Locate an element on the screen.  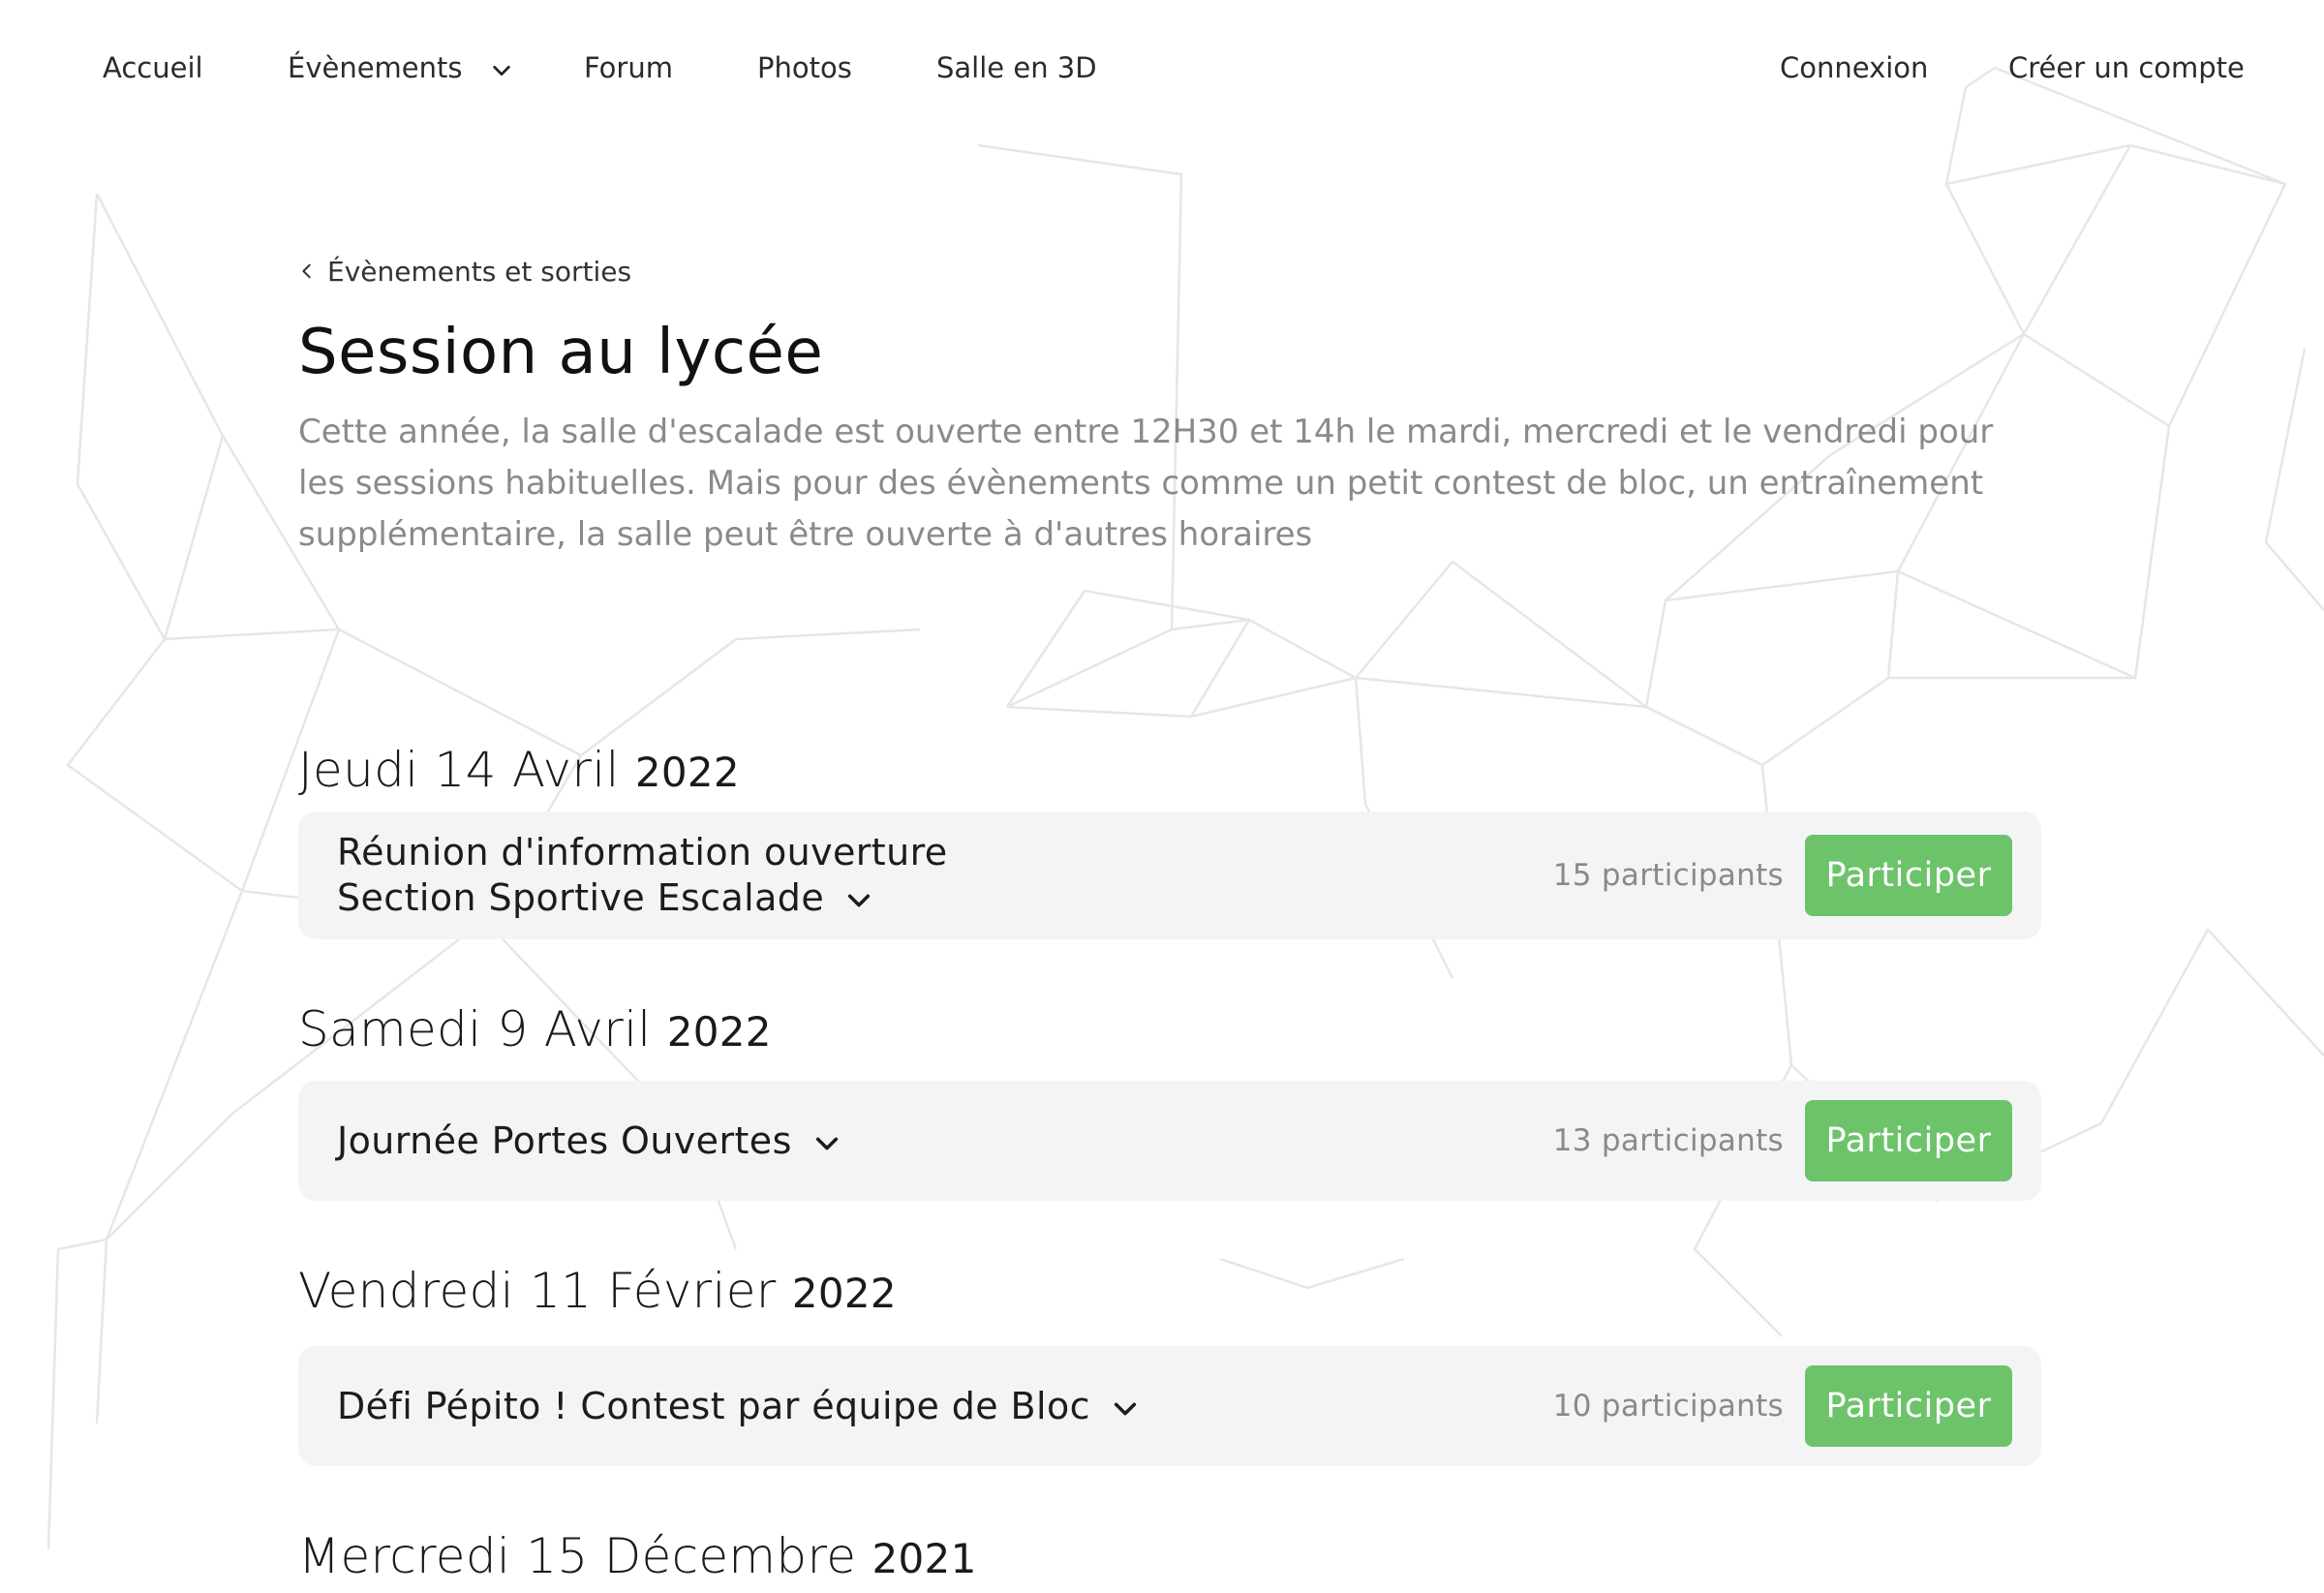
nav-link-evenements: Évènements is located at coordinates (400, 67).